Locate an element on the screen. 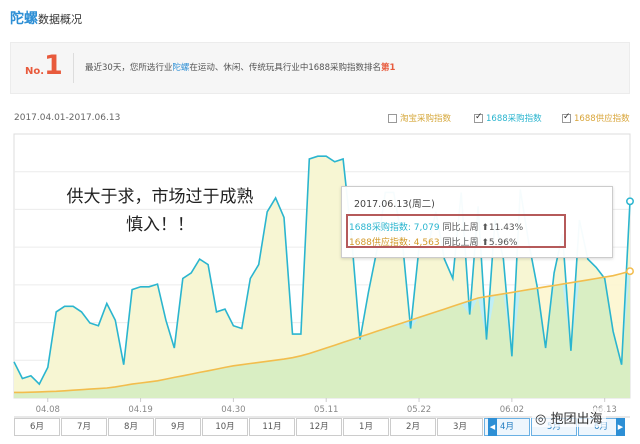 The image size is (640, 444). rank-divider is located at coordinates (73, 68).